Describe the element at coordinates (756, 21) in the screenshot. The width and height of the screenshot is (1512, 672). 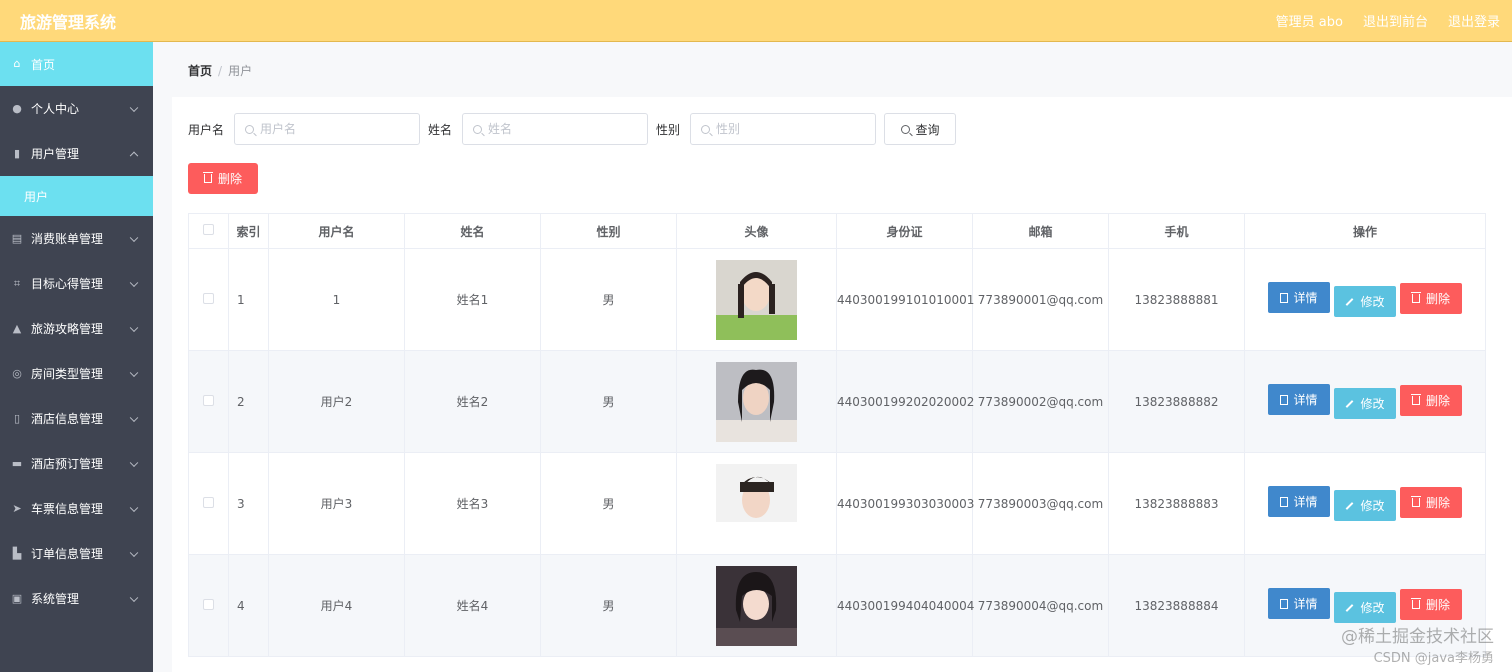
I see `top-bar: 旅游管理系统 管理员 abo 退出到前台 退出登录` at that location.